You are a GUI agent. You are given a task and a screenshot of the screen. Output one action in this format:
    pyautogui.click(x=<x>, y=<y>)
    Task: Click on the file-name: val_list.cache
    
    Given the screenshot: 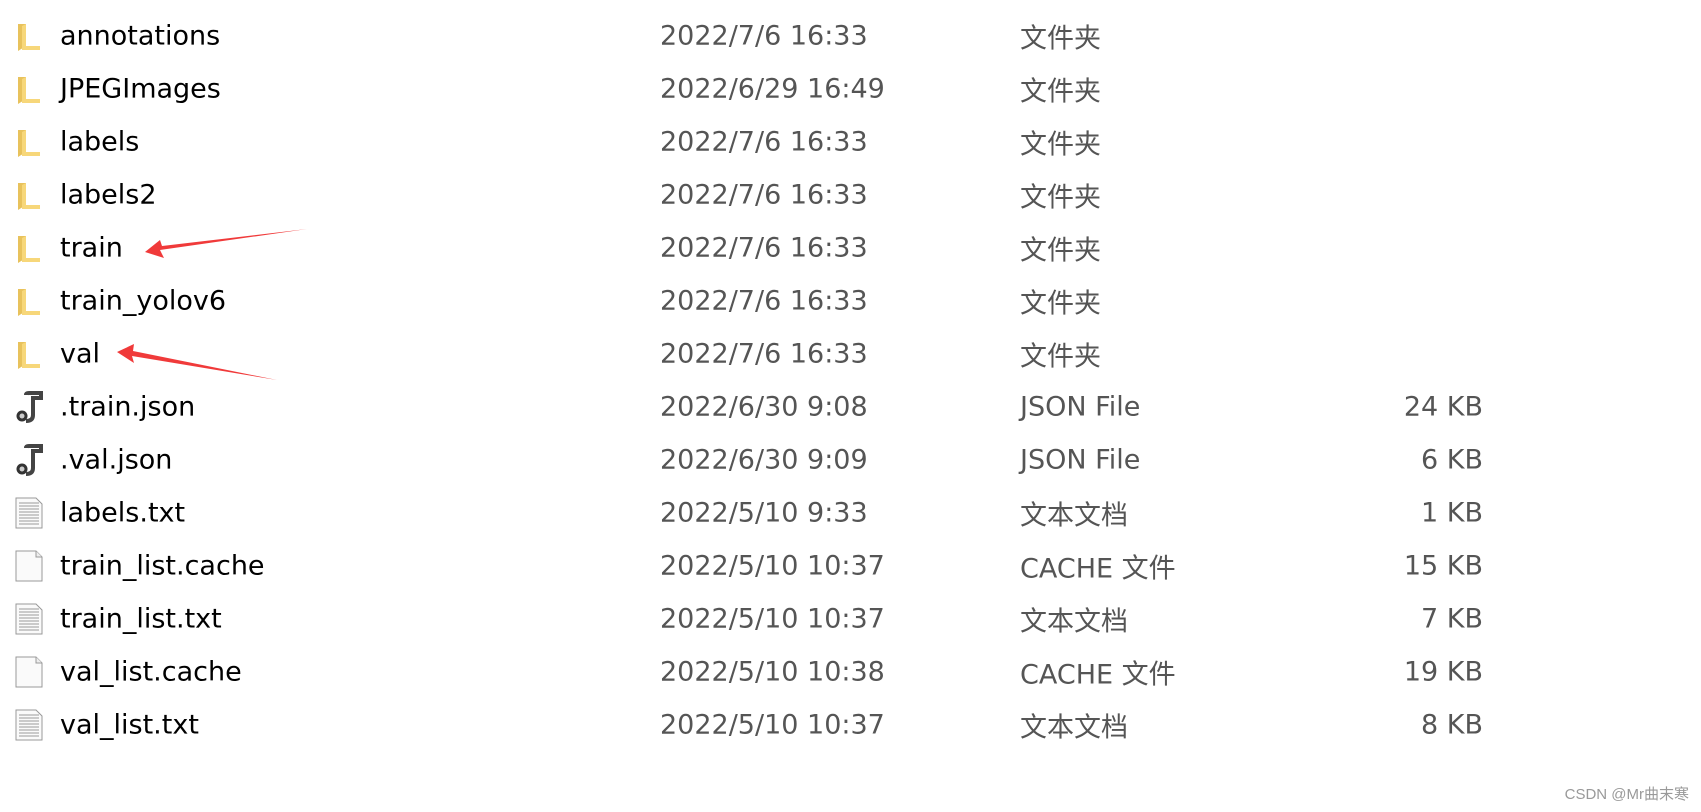 What is the action you would take?
    pyautogui.click(x=151, y=671)
    